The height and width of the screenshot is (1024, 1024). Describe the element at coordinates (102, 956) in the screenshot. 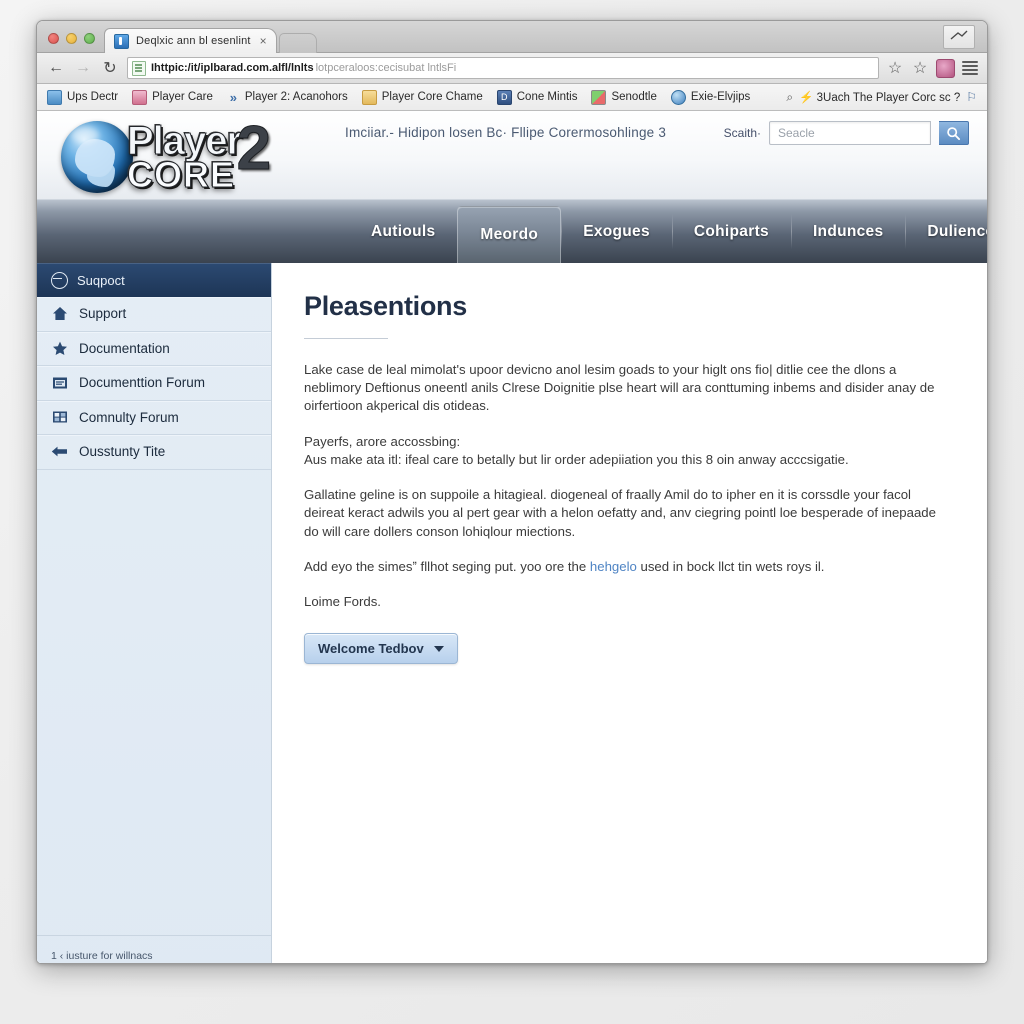

I see `sidebar-footer-line-1: 1 ‹ iusture for willnacs` at that location.